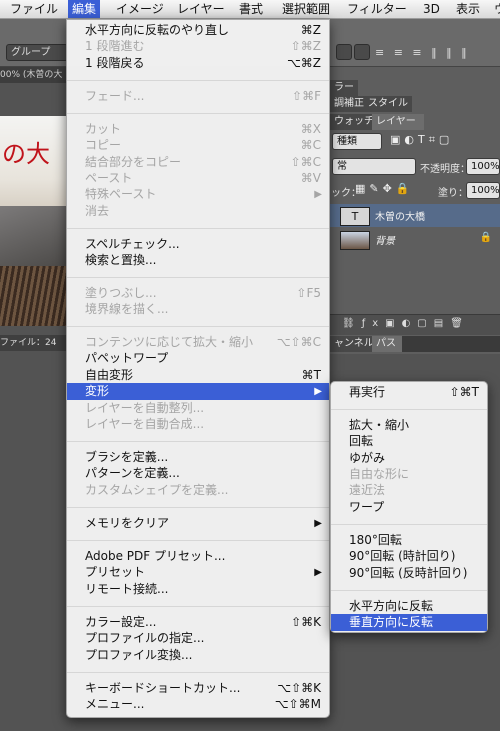 The width and height of the screenshot is (500, 731). I want to click on menu-item: パペットワープ, so click(198, 358).